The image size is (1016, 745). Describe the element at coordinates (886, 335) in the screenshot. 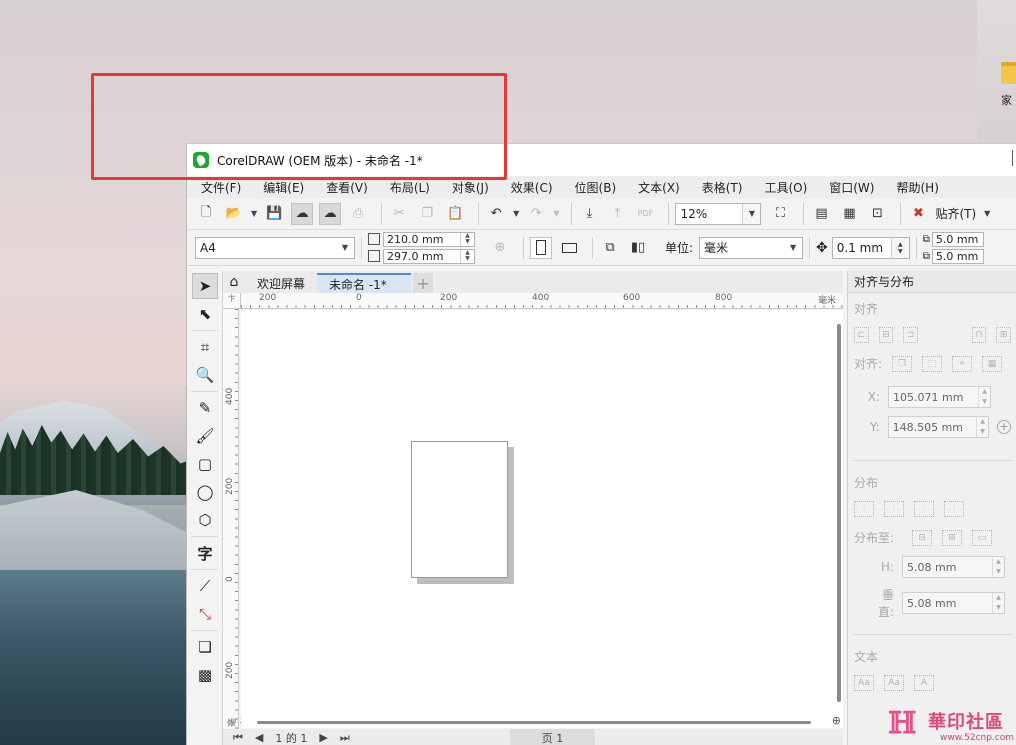

I see `align-center-h-icon: ⊟` at that location.